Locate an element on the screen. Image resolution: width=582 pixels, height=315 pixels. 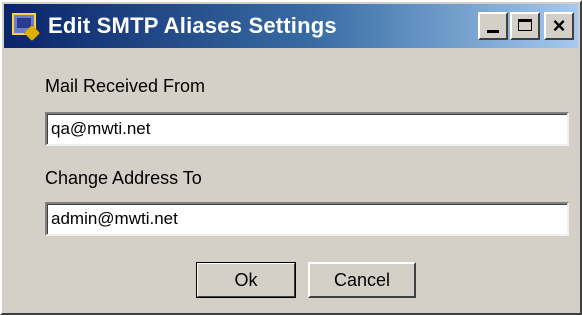
ok-button: Ok is located at coordinates (246, 280).